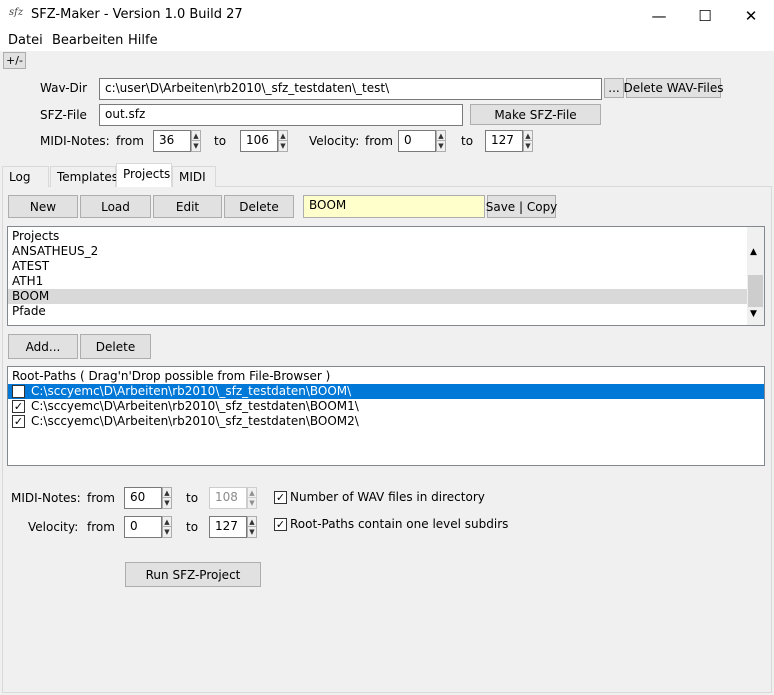 The image size is (774, 695). I want to click on bottom-velocity-to-stepper: ▲ ▼, so click(252, 527).